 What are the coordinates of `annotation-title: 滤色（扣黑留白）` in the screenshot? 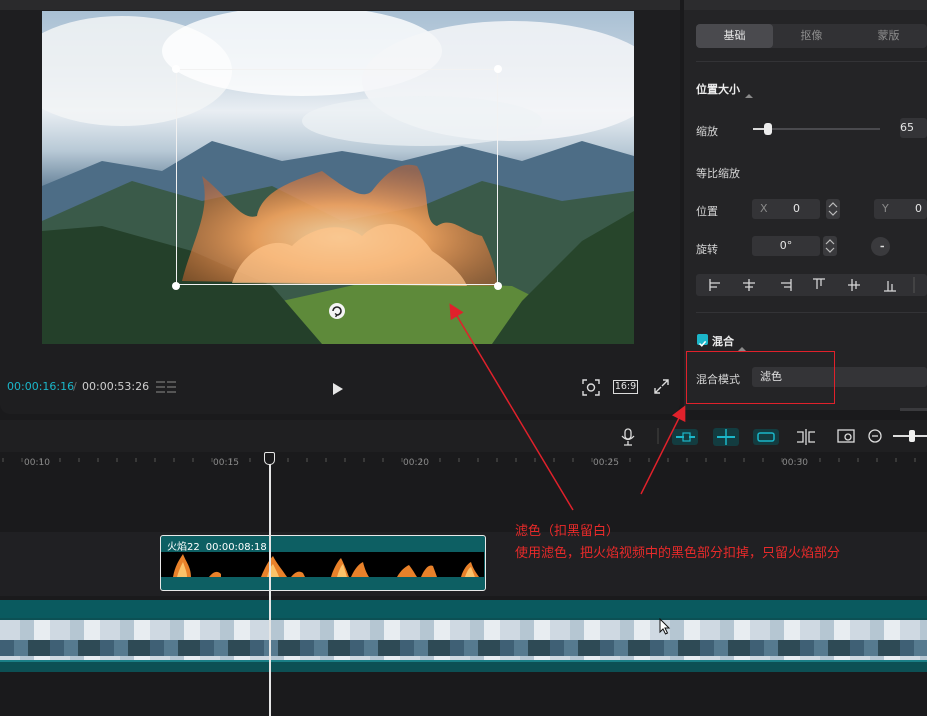 It's located at (567, 531).